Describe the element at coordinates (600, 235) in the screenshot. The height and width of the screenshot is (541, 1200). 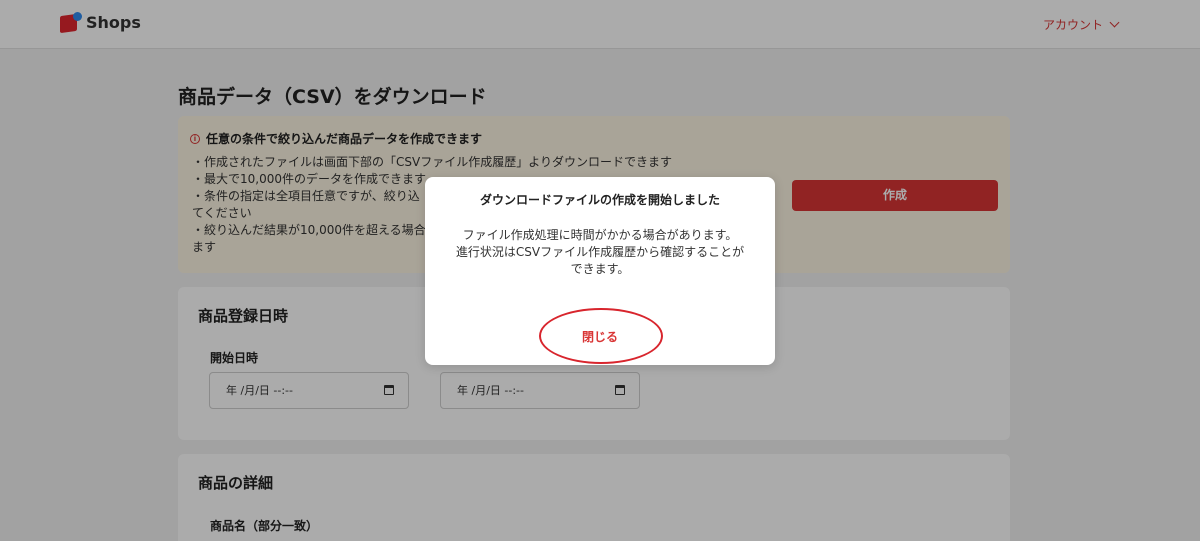
I see `dialog-message-line: ファイル作成処理に時間がかかる場合があります。` at that location.